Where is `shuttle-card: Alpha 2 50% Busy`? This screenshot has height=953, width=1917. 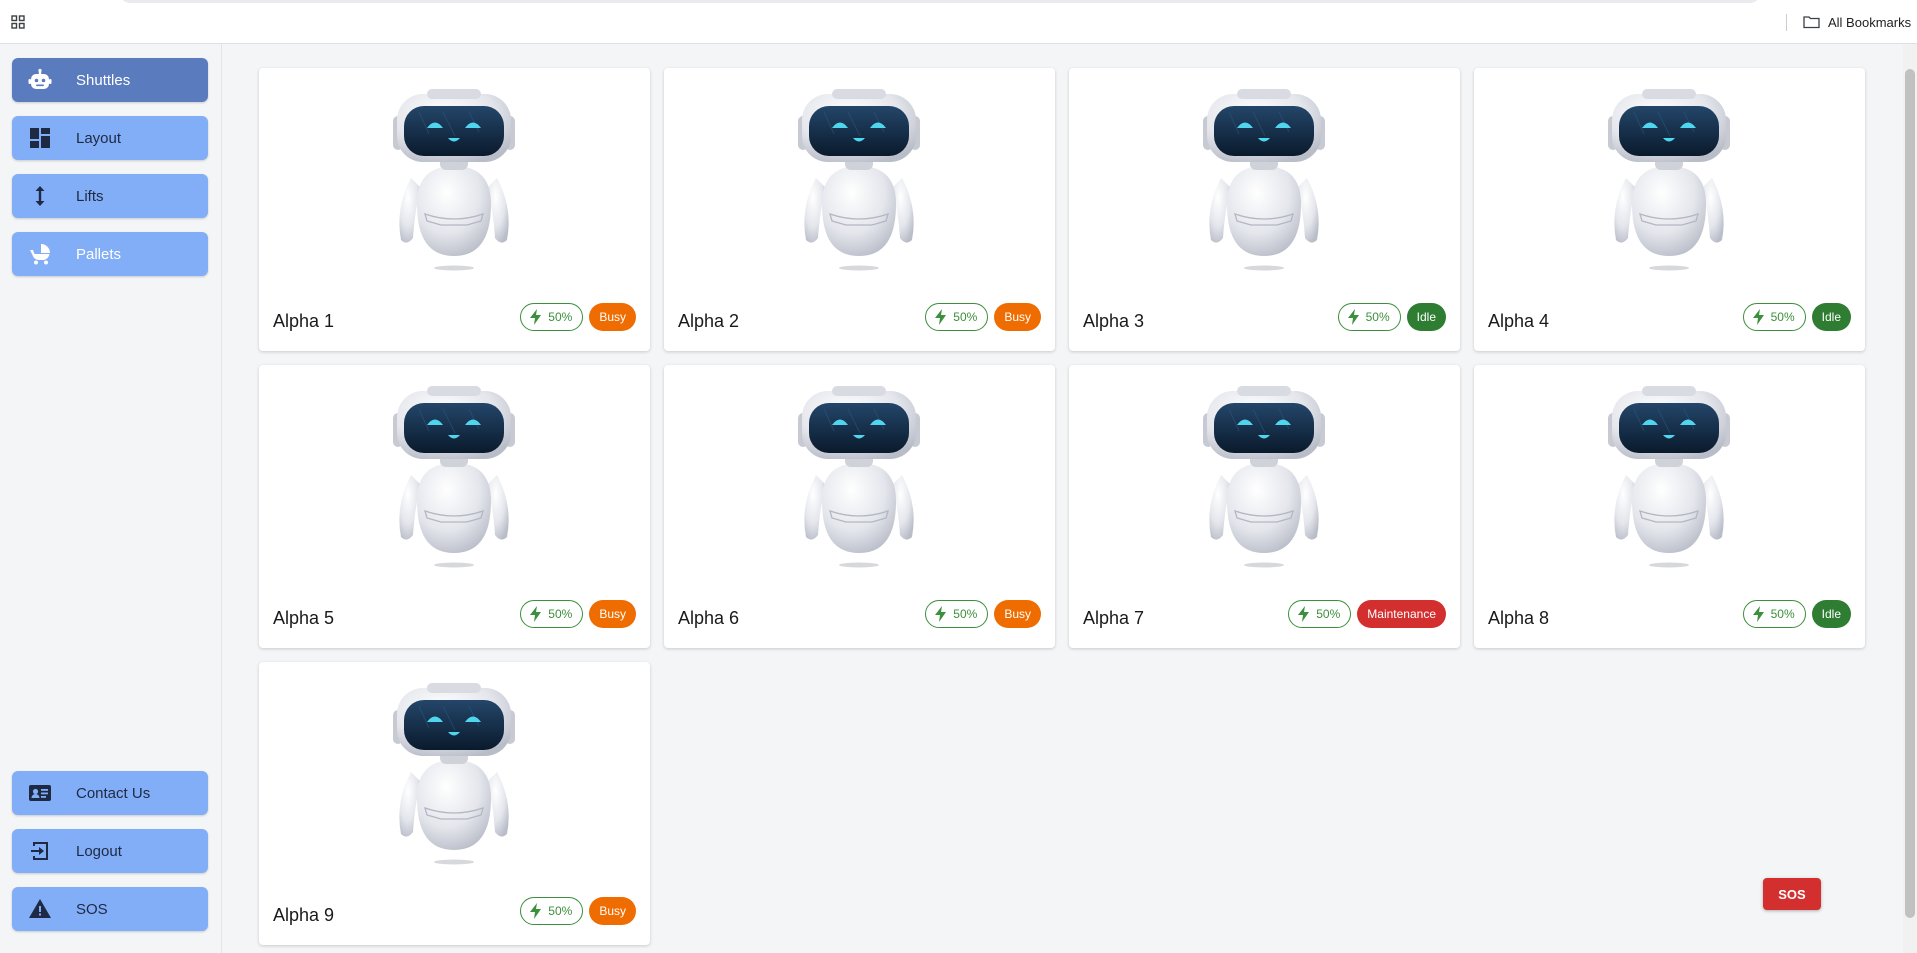 shuttle-card: Alpha 2 50% Busy is located at coordinates (859, 209).